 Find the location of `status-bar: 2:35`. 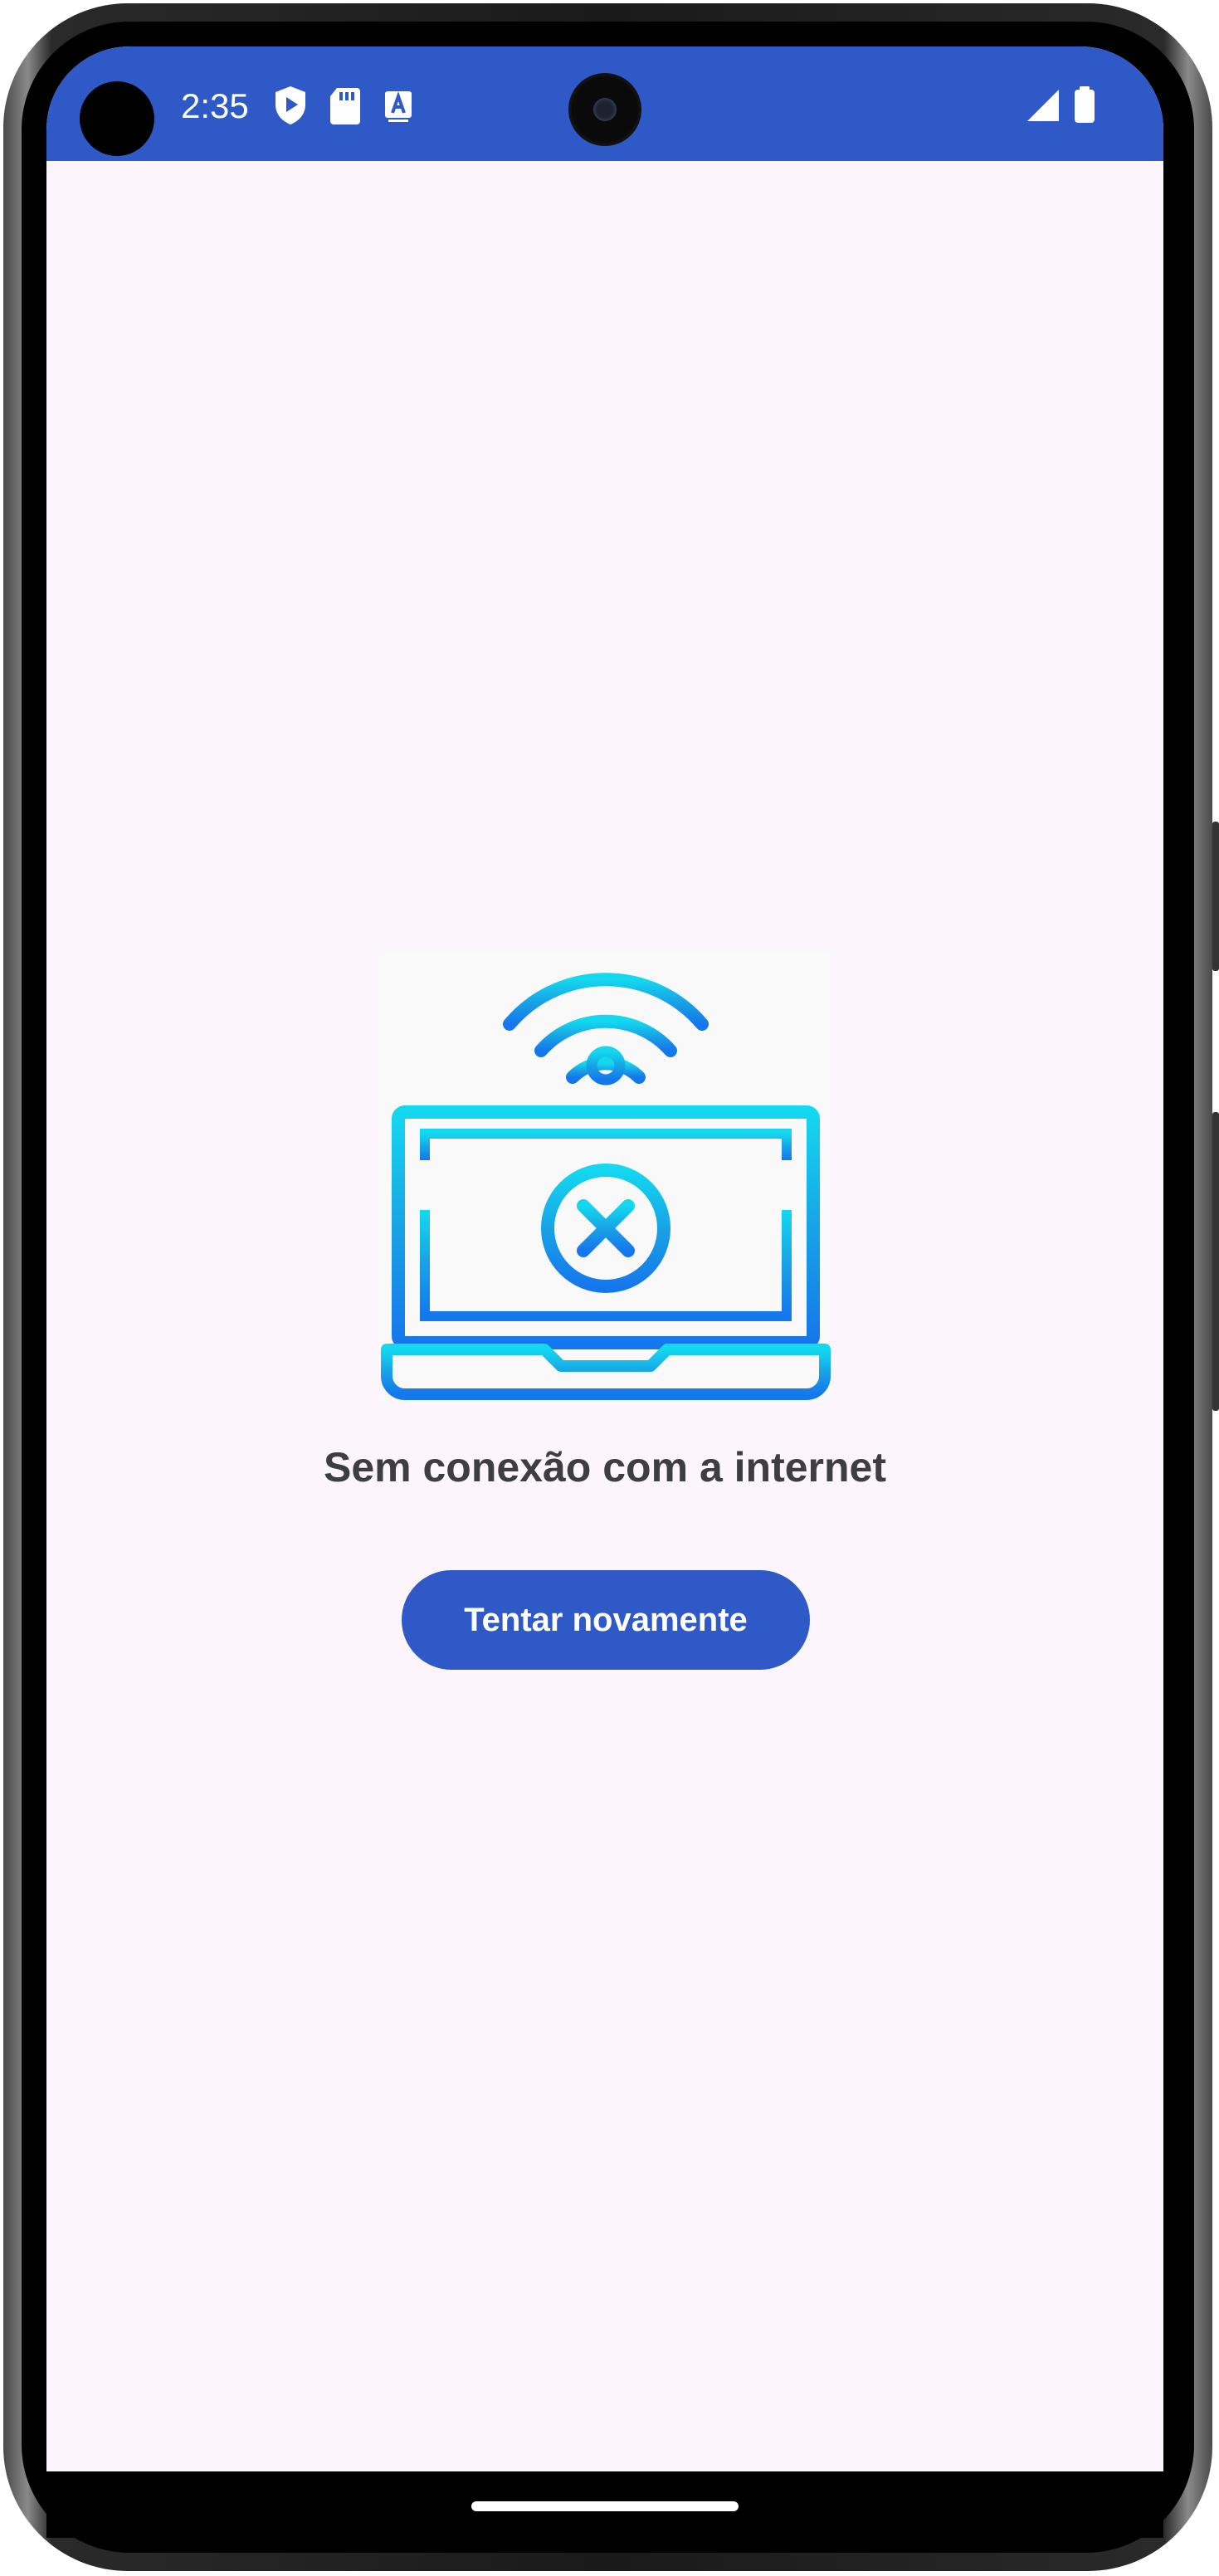

status-bar: 2:35 is located at coordinates (604, 104).